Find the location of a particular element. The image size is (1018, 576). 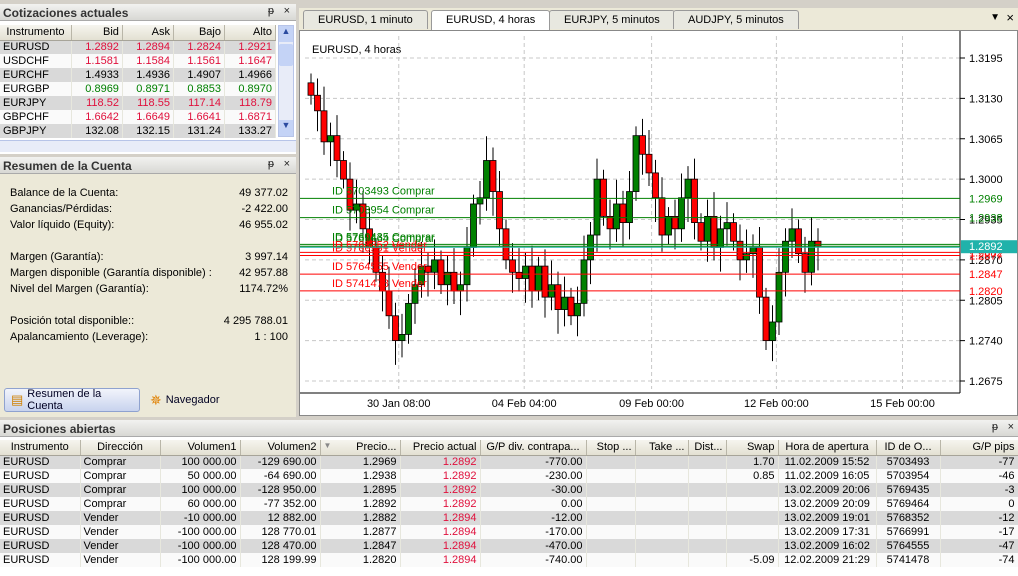

order-label: ID 5703954 Comprar is located at coordinates (383, 211).